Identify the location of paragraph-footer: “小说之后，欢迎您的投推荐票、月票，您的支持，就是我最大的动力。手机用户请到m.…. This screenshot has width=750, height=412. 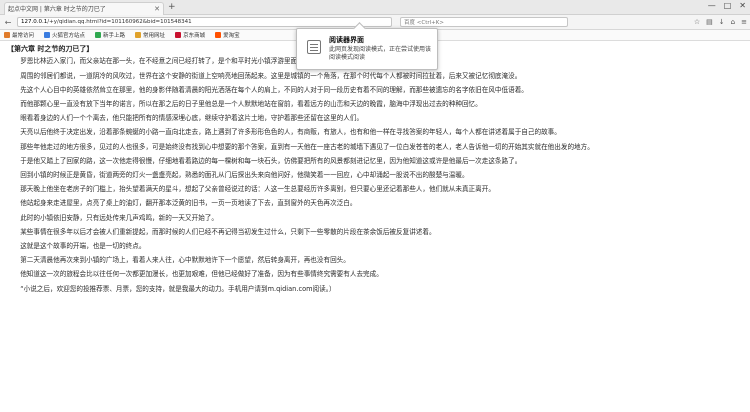
(178, 288).